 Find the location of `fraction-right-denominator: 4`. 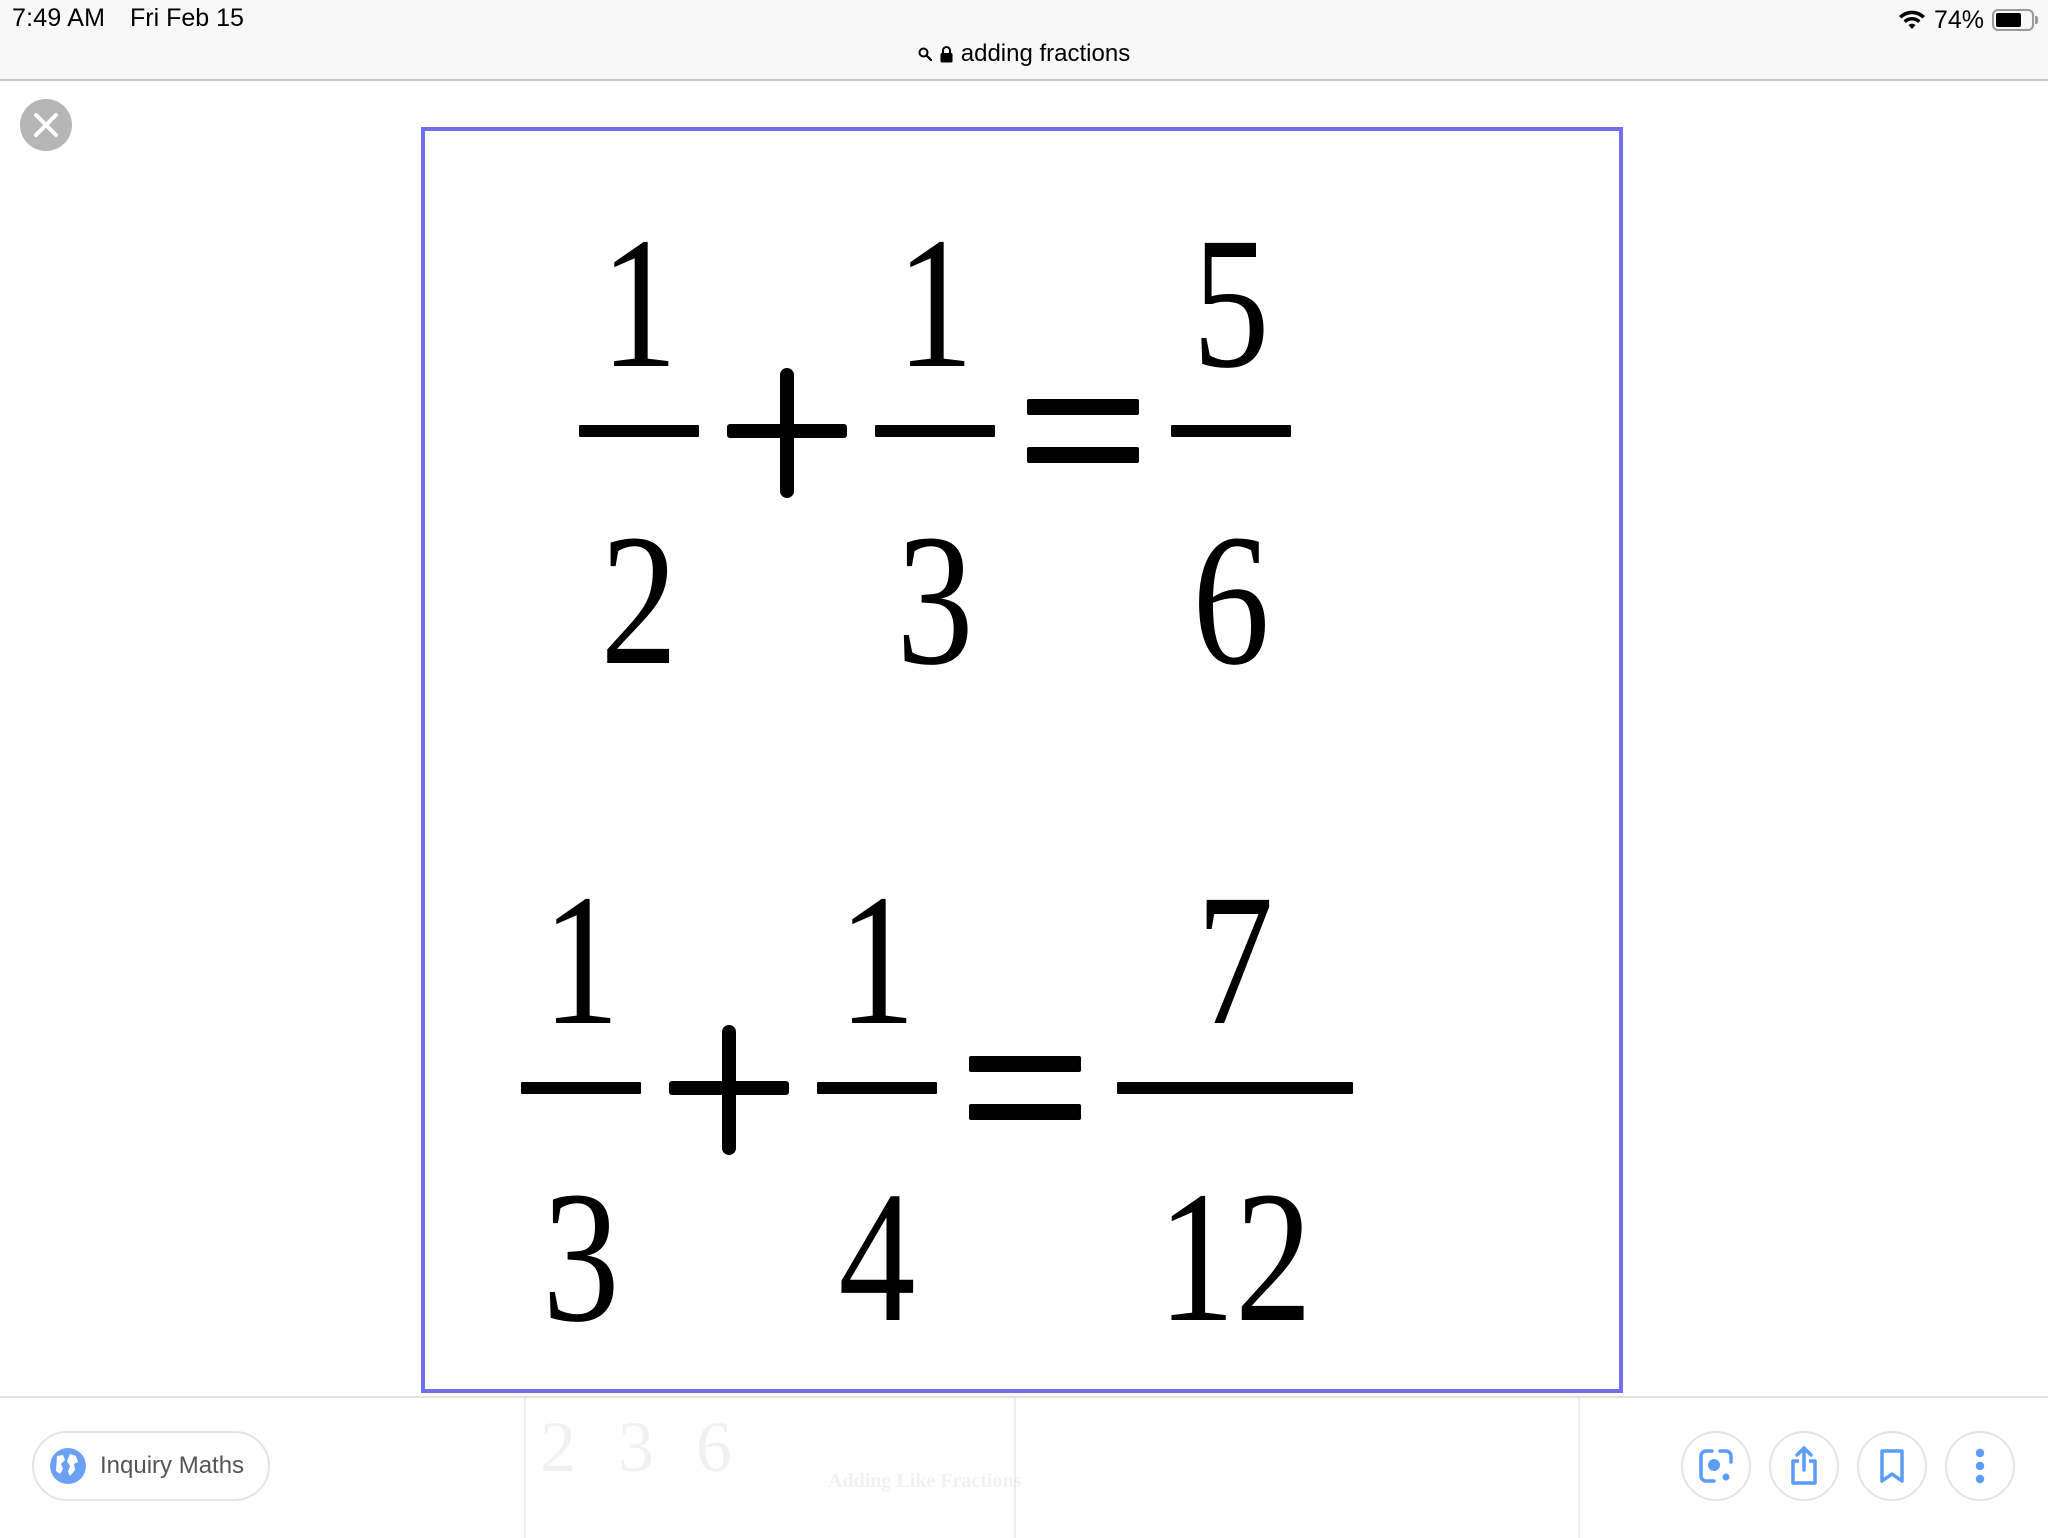

fraction-right-denominator: 4 is located at coordinates (877, 1256).